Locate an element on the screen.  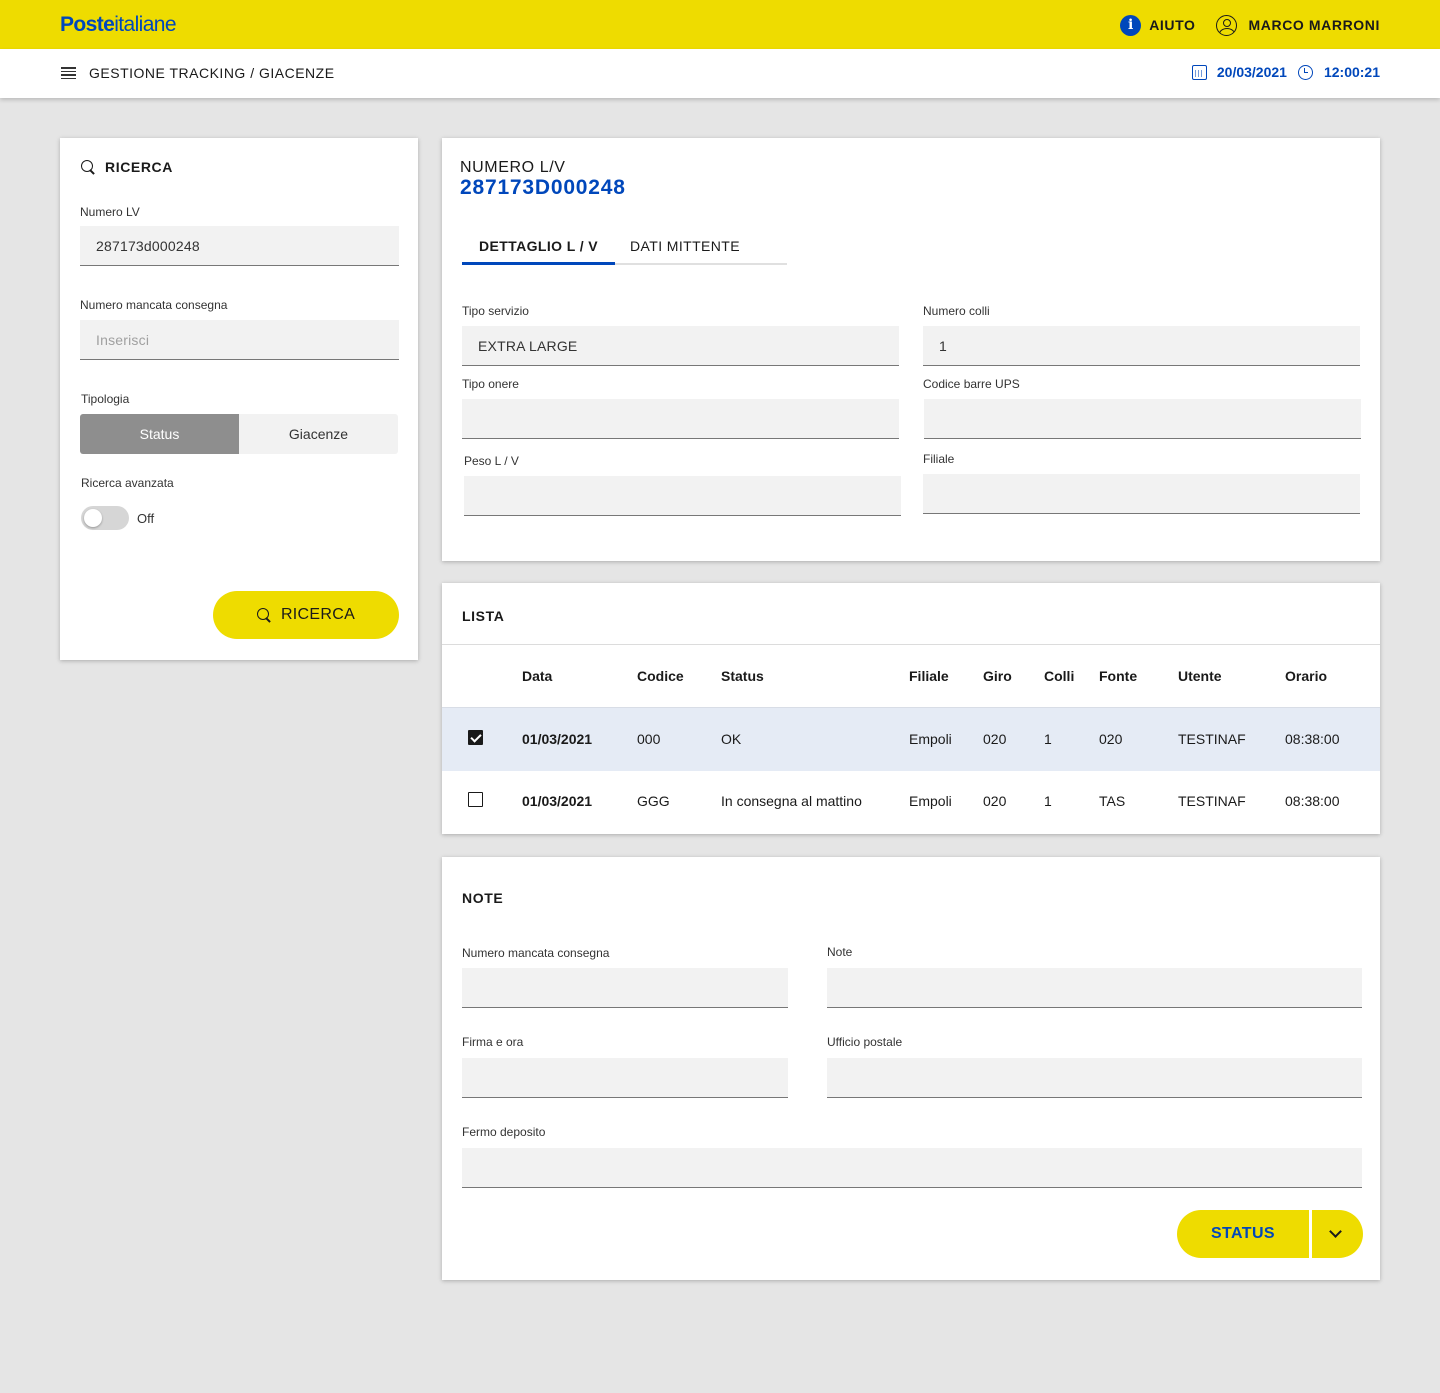
note-mancata-field is located at coordinates (625, 988).